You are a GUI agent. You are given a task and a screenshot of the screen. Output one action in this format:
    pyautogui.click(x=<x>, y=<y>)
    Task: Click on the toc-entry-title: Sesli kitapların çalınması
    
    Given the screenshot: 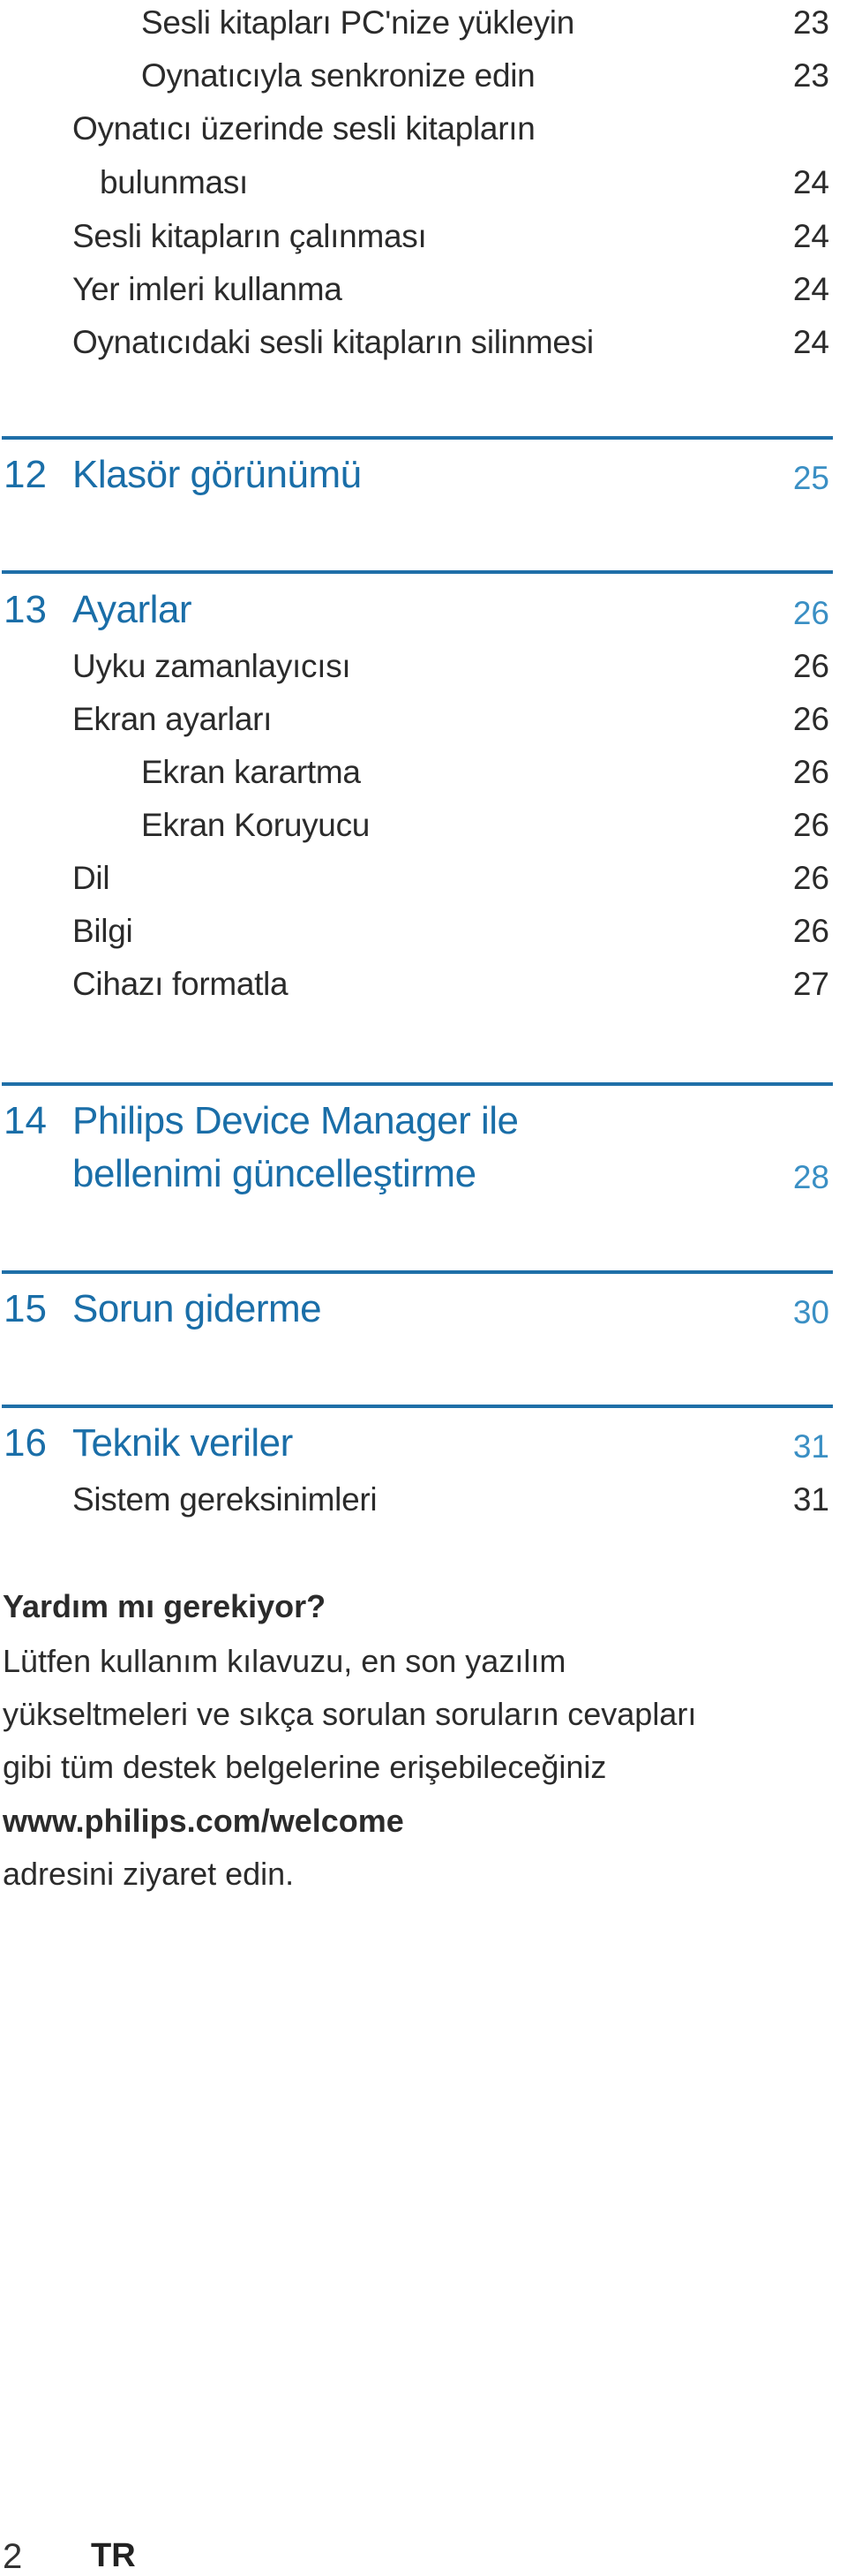 What is the action you would take?
    pyautogui.click(x=250, y=236)
    